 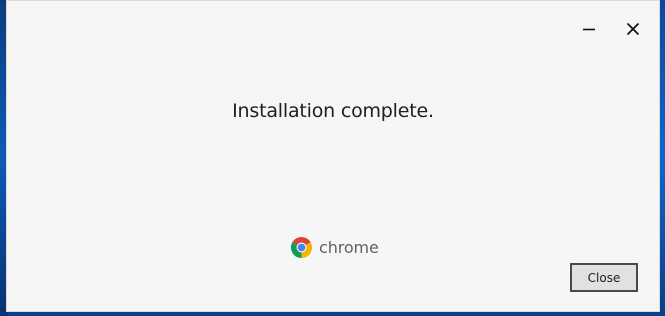 I want to click on minimize-icon, so click(x=589, y=29).